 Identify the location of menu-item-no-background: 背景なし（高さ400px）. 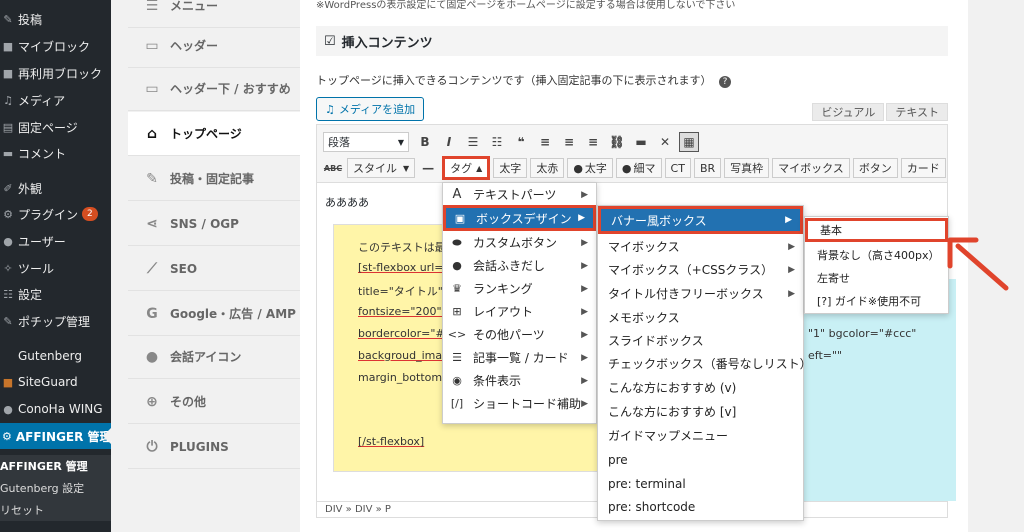
(876, 254).